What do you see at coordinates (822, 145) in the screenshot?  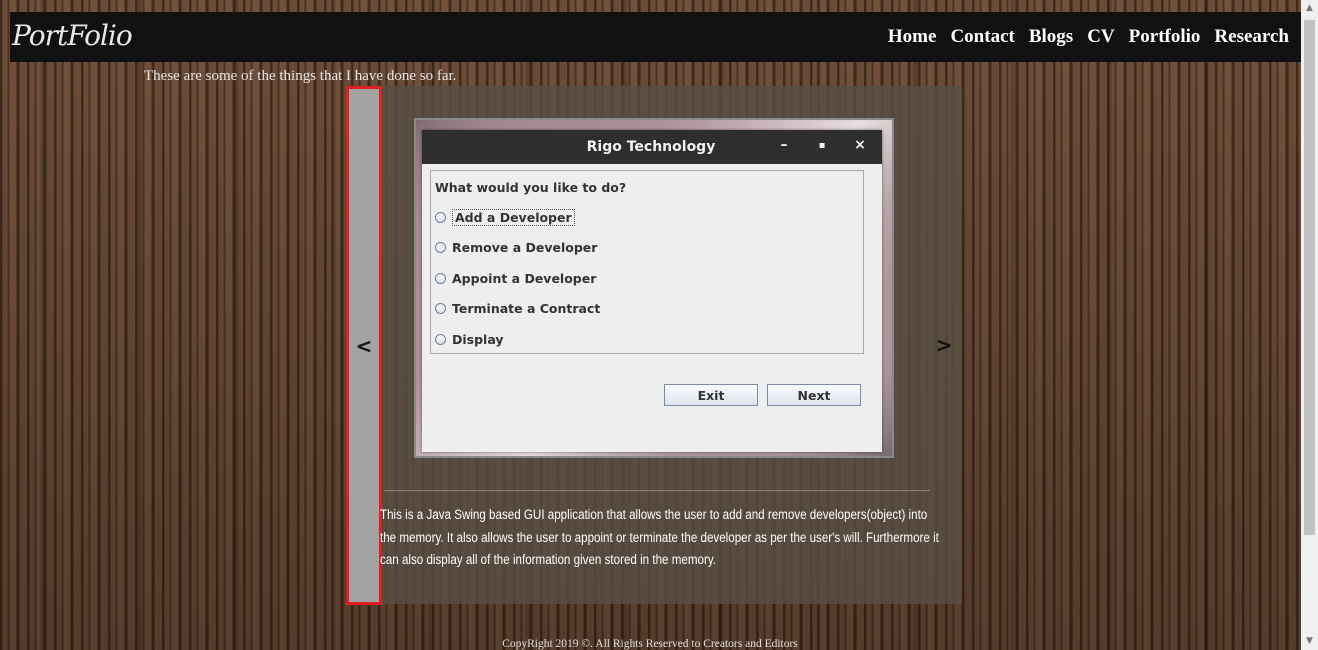 I see `maximize-icon: ▪` at bounding box center [822, 145].